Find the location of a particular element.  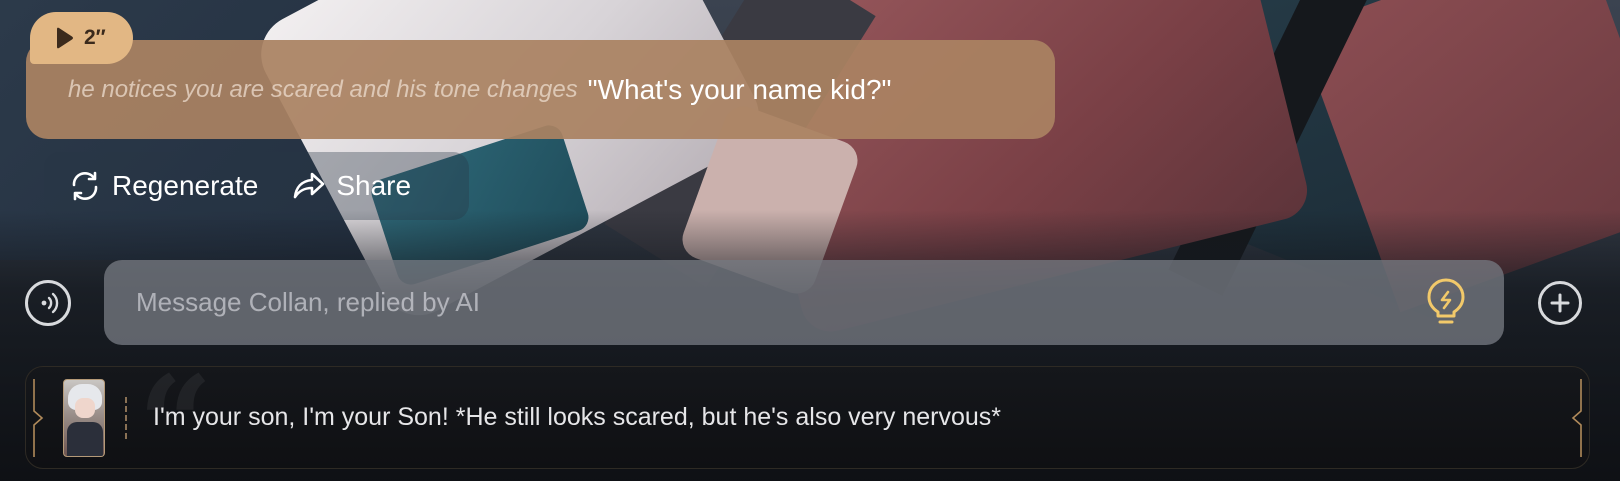

divider is located at coordinates (126, 418).